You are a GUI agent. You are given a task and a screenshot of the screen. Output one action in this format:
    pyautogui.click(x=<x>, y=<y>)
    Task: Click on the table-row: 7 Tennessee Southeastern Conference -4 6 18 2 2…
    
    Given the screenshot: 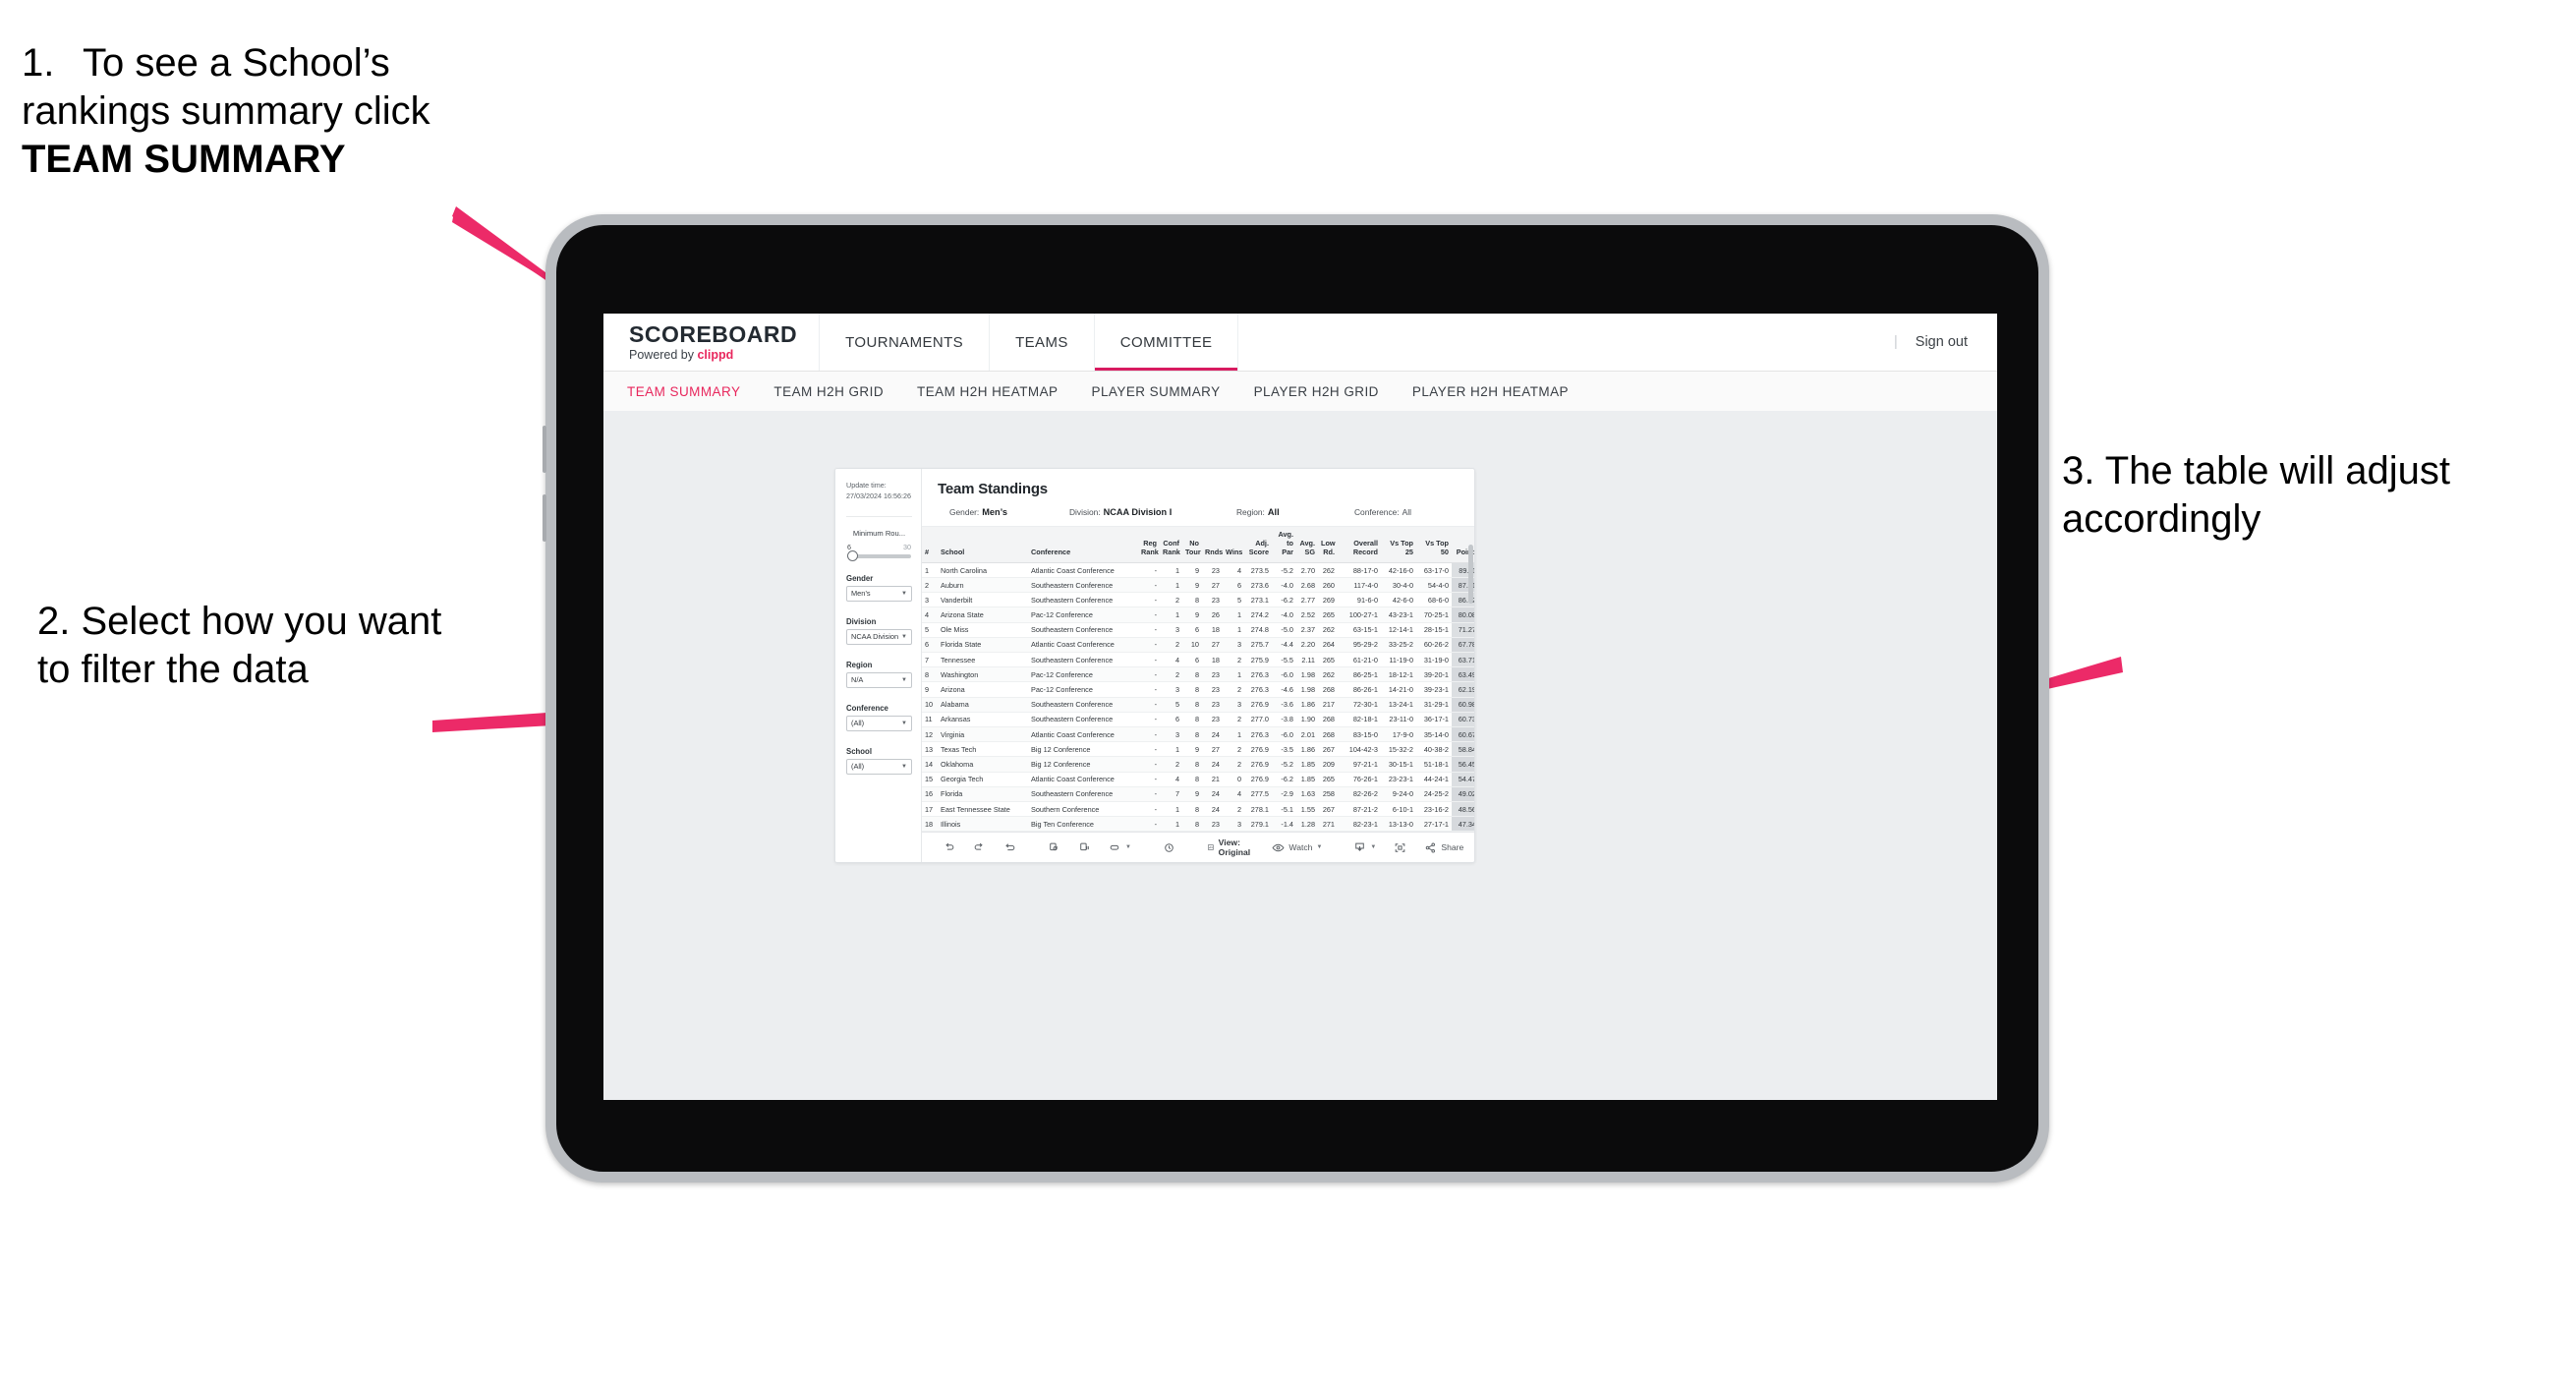 What is the action you would take?
    pyautogui.click(x=1198, y=660)
    